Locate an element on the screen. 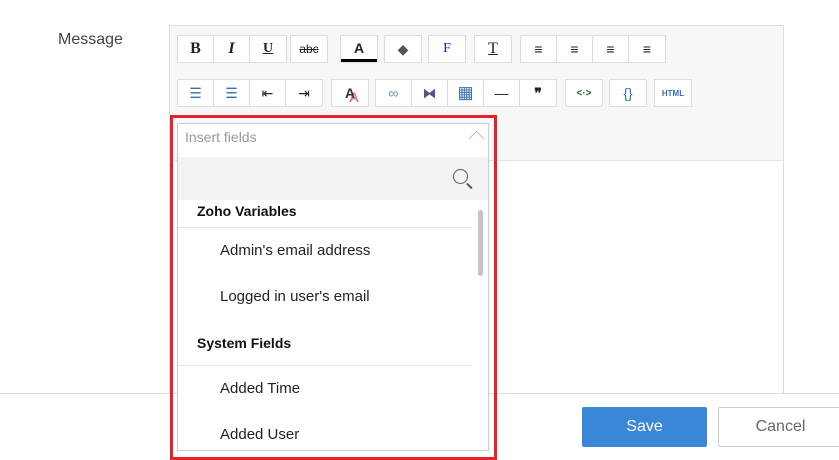  justify-button: ≡ is located at coordinates (611, 49).